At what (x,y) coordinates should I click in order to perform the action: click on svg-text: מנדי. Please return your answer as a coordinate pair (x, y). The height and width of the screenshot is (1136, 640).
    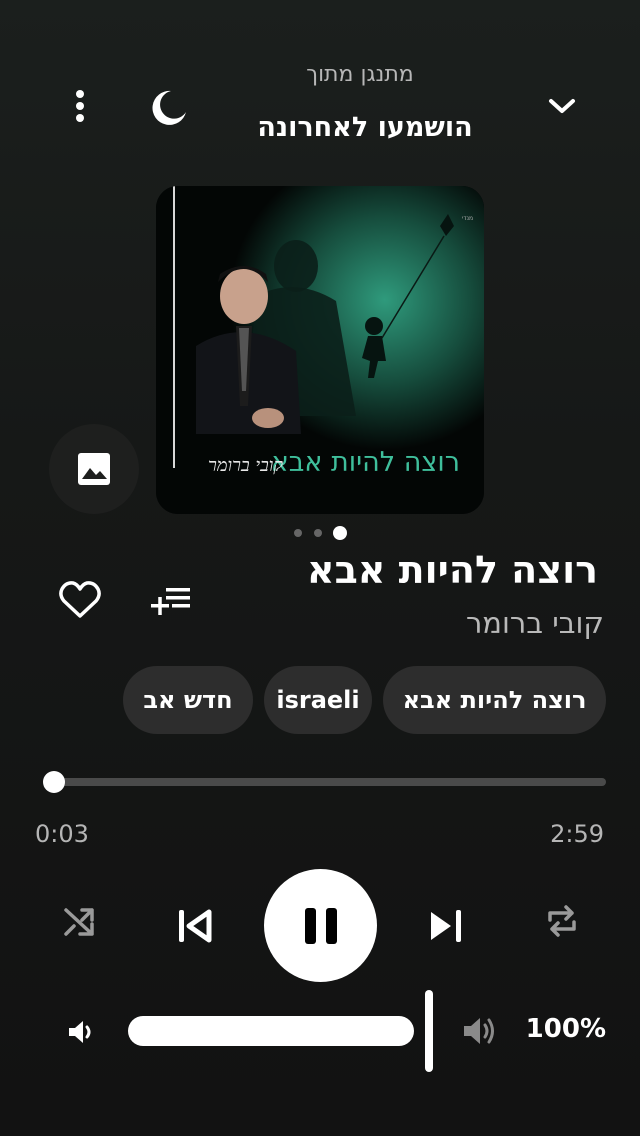
    Looking at the image, I should click on (467, 218).